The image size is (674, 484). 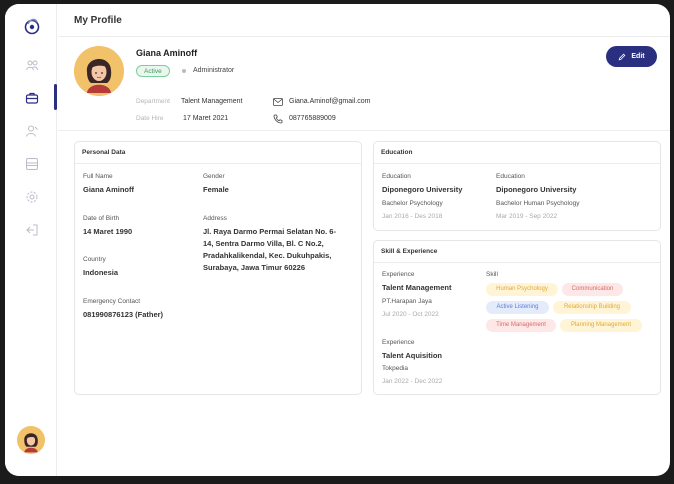 I want to click on emergency-contact-value: 081990876123 (Father), so click(x=123, y=314).